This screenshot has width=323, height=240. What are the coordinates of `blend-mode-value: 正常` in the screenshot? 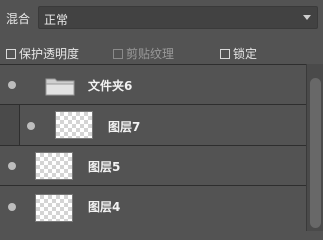 It's located at (56, 20).